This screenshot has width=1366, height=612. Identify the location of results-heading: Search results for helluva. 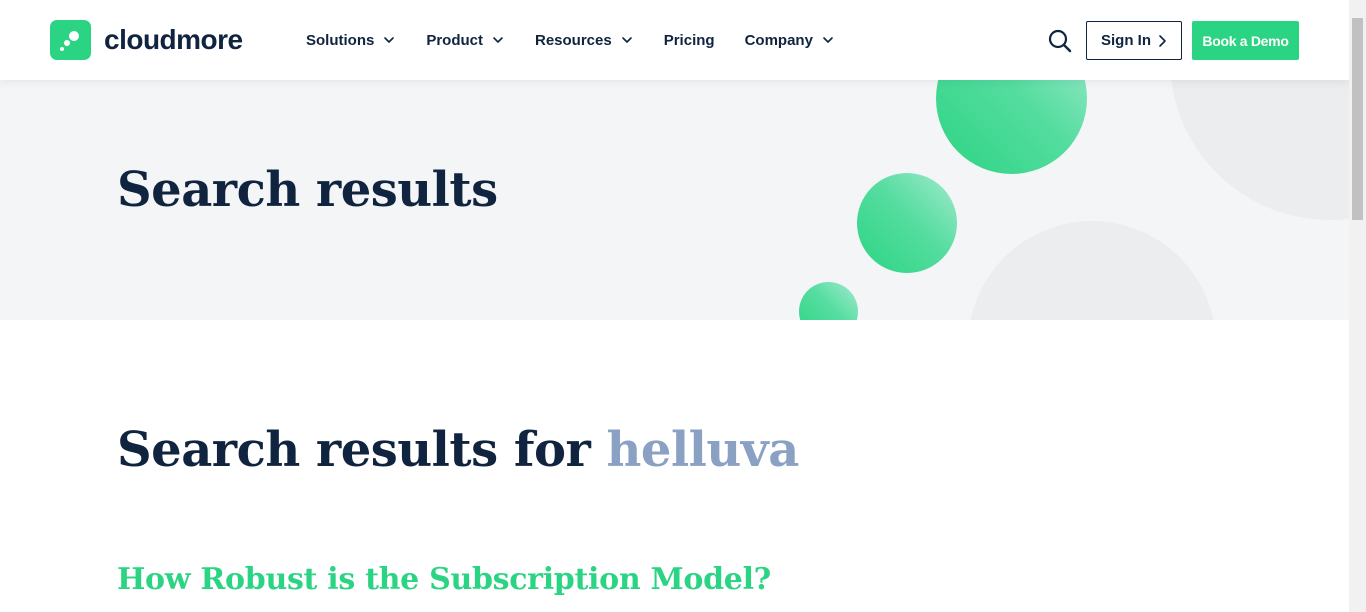
(458, 450).